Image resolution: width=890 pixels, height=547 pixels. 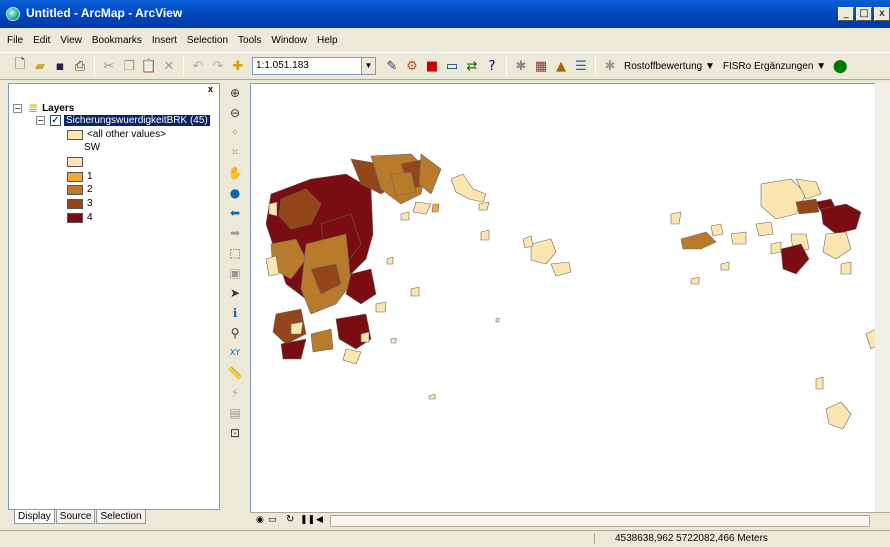 I want to click on arc-catalog-icon: ⚙, so click(x=412, y=66).